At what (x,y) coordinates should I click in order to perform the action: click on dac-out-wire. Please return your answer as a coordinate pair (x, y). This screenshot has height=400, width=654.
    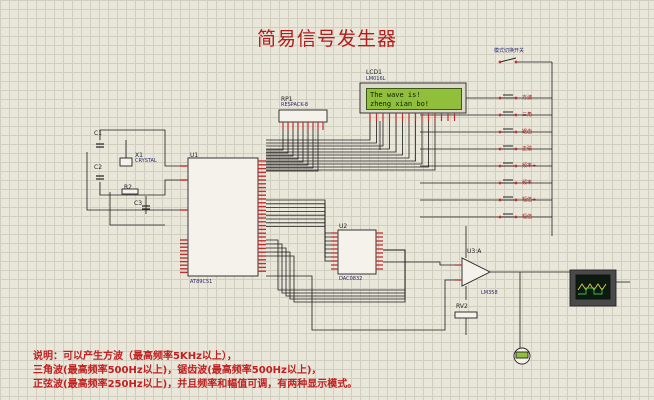
    Looking at the image, I should click on (419, 263).